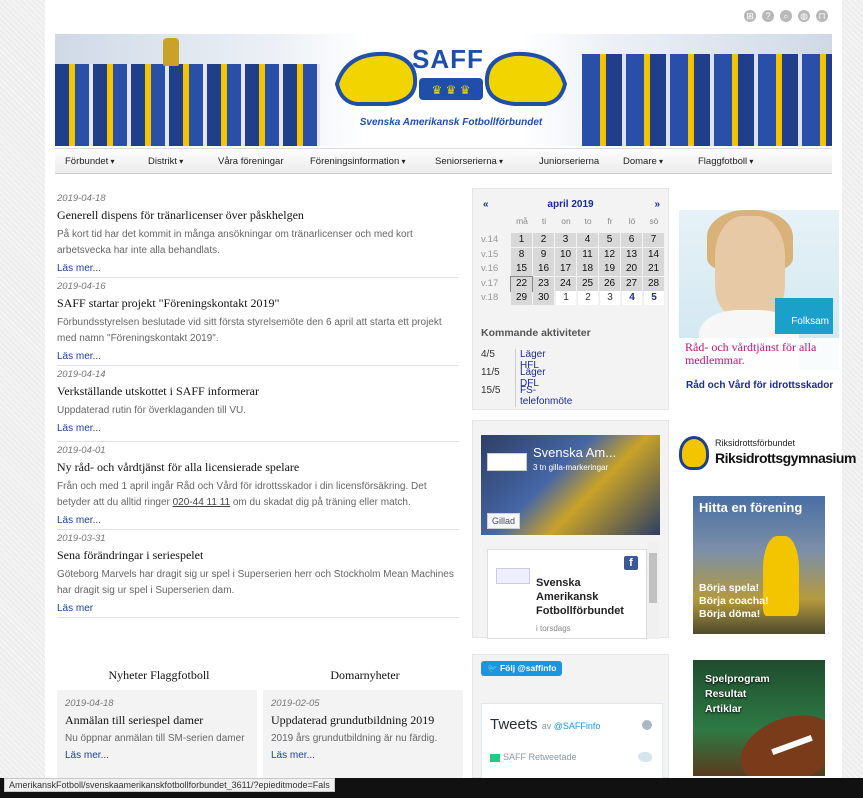  Describe the element at coordinates (822, 16) in the screenshot. I see `unlock-icon: ⊓` at that location.